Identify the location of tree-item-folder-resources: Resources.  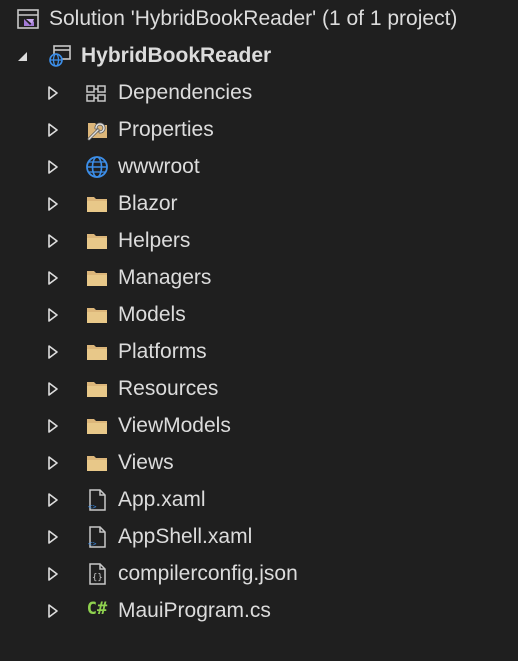
(259, 388).